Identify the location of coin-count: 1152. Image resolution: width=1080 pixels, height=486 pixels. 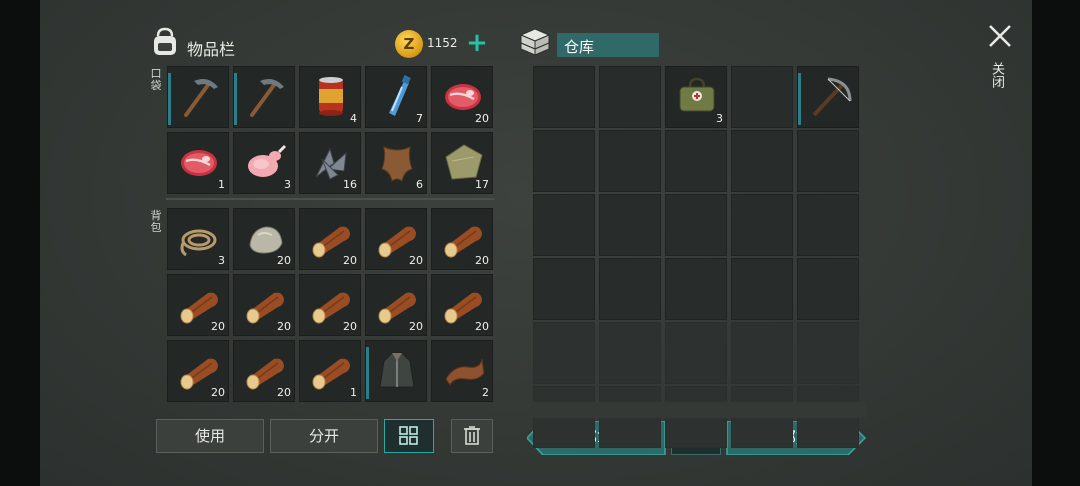
(442, 43).